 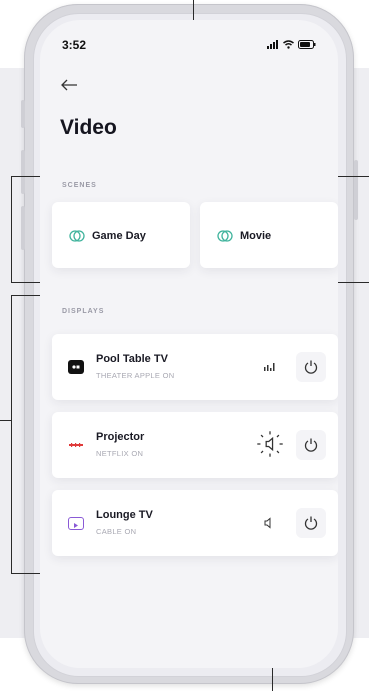 I want to click on display-card-lounge-tv: Lounge TV CABLE ON, so click(x=195, y=523).